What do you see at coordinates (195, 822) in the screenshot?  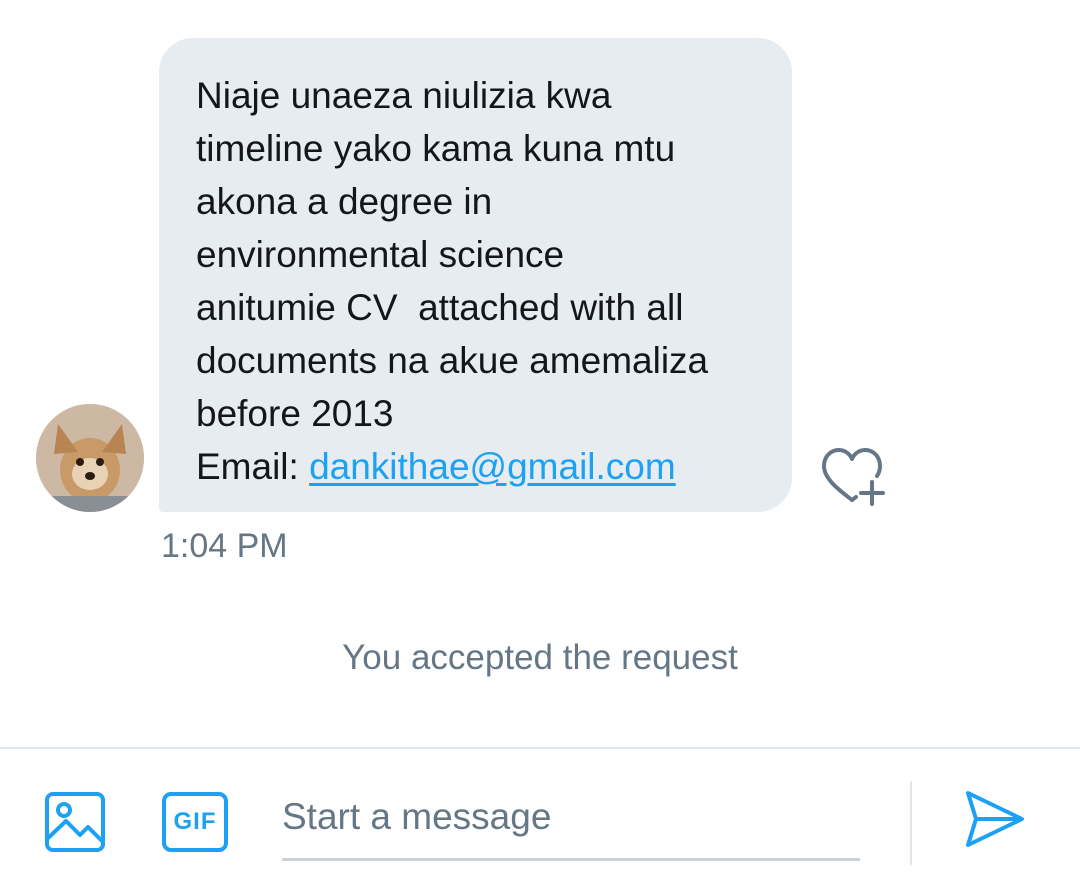 I see `gif-button: GIF` at bounding box center [195, 822].